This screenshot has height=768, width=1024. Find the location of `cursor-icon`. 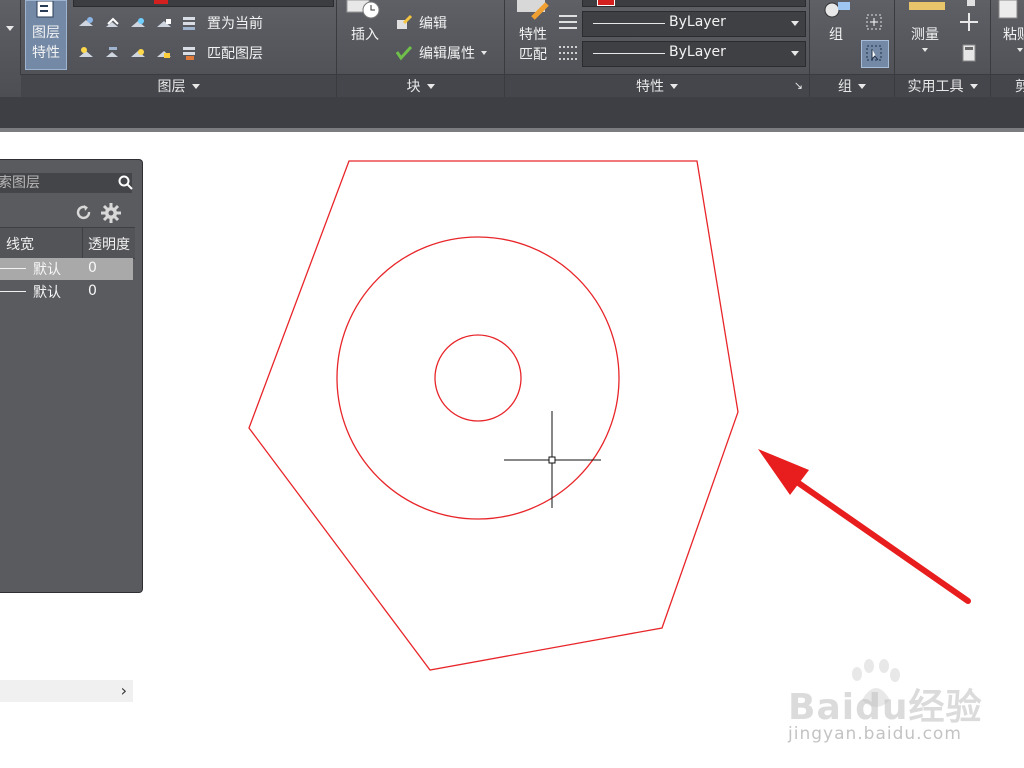

cursor-icon is located at coordinates (874, 53).